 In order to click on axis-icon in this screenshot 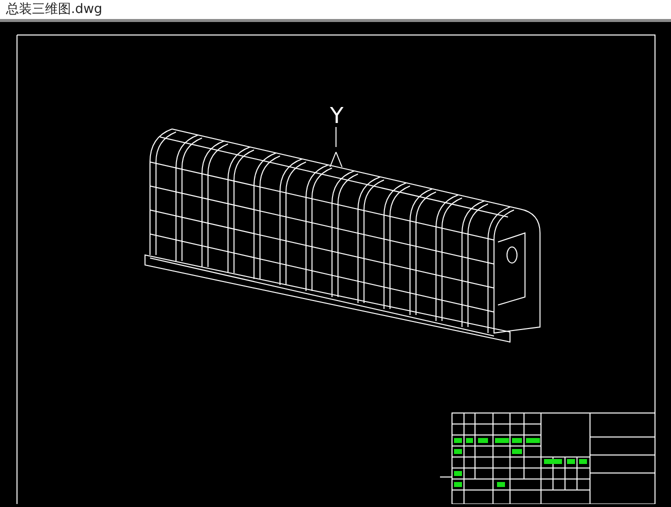, I will do `click(336, 147)`.